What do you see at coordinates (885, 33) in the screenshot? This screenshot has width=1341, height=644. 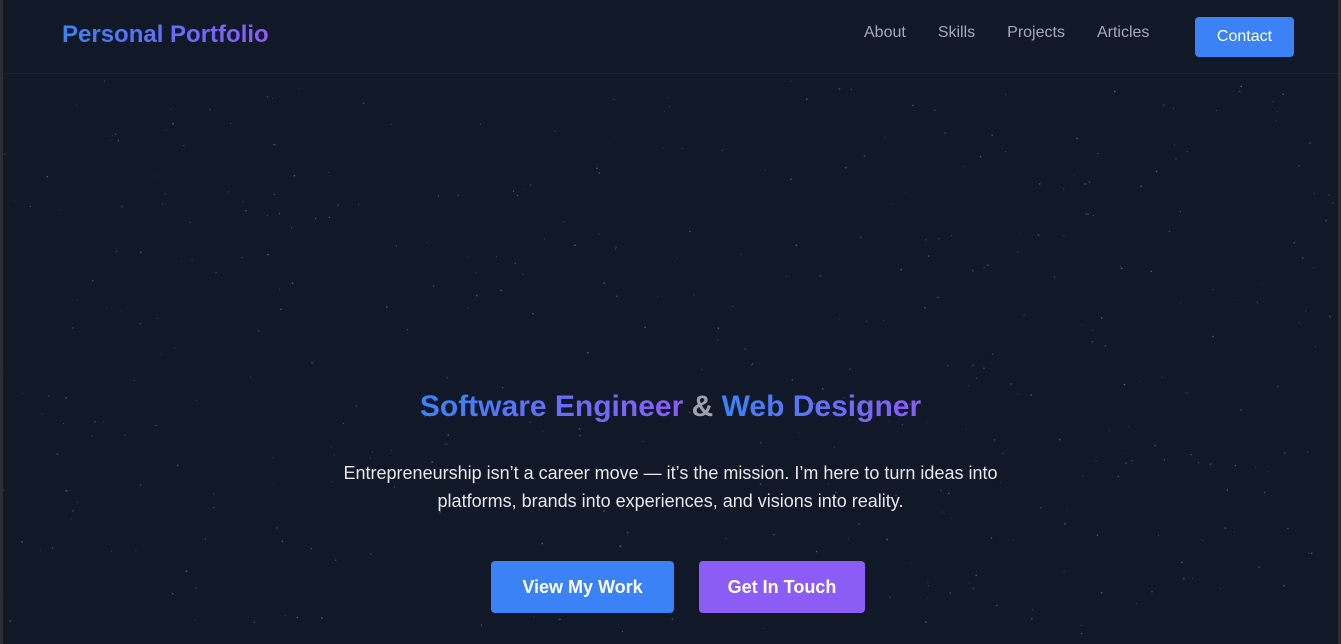 I see `nav-link-about: About` at bounding box center [885, 33].